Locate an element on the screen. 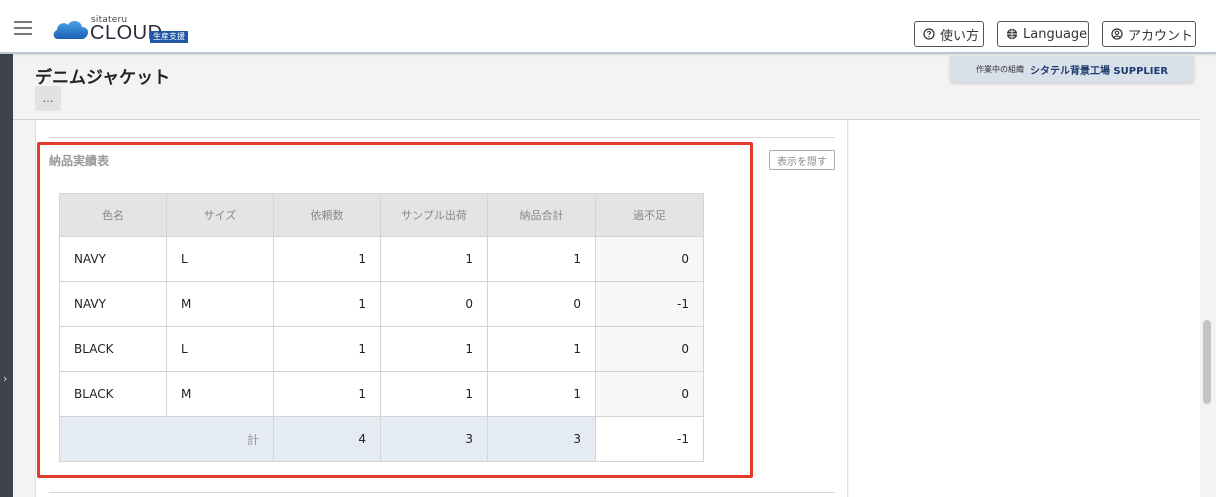  section-divider-bottom is located at coordinates (442, 492).